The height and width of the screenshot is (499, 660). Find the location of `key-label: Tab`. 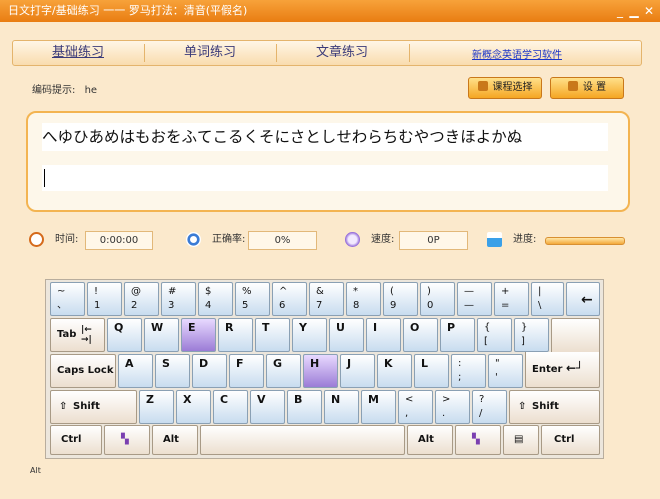

key-label: Tab is located at coordinates (67, 334).